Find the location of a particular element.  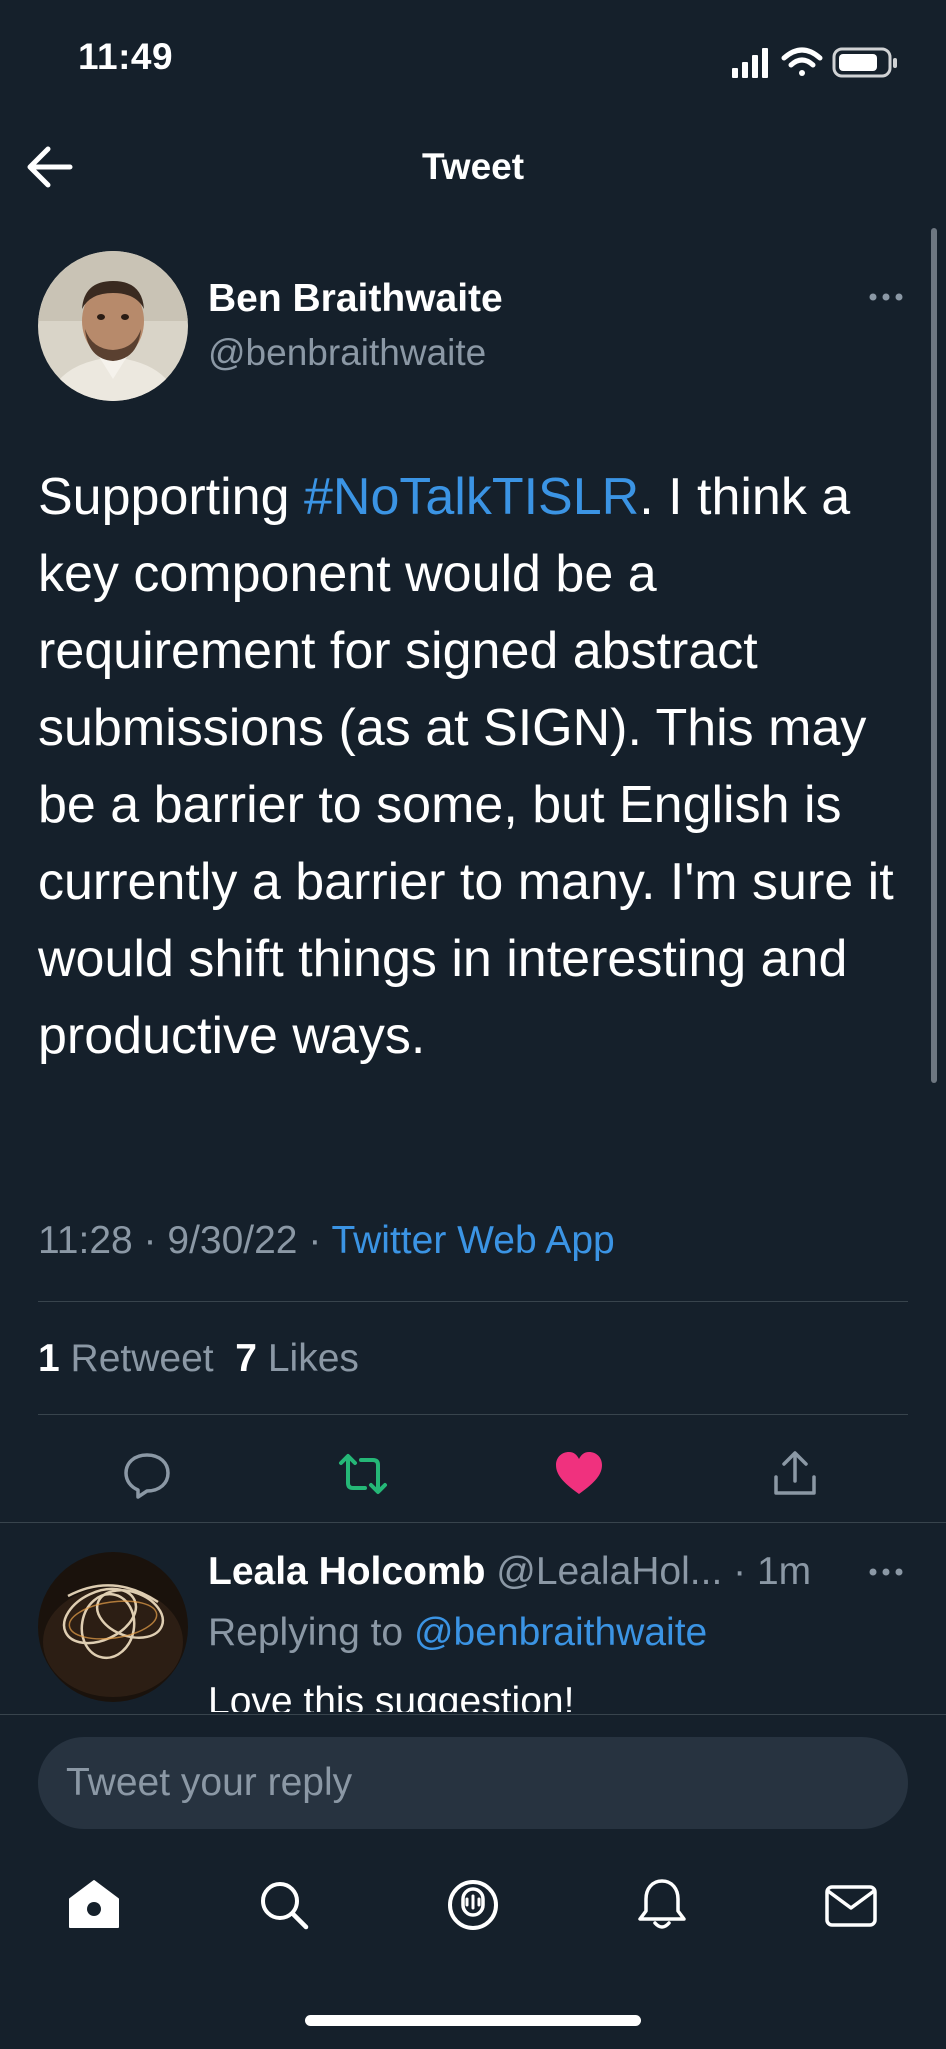

tweet-time: 11:28 is located at coordinates (85, 1240).